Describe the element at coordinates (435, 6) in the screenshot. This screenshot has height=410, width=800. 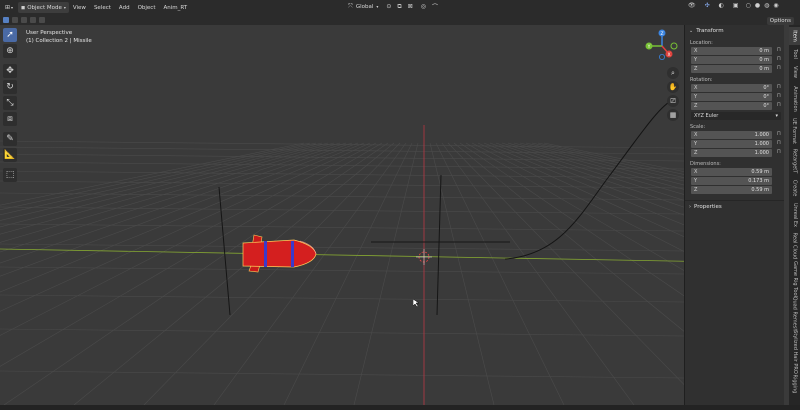
I see `falloff-icon: ⌒` at that location.